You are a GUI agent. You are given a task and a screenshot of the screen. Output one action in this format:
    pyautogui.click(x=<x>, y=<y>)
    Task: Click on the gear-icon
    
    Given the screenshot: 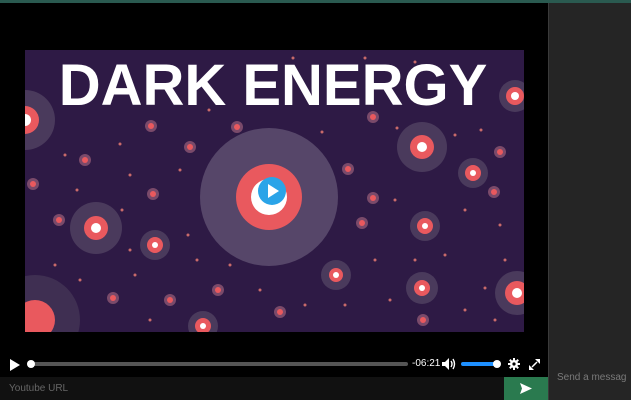 What is the action you would take?
    pyautogui.click(x=514, y=364)
    